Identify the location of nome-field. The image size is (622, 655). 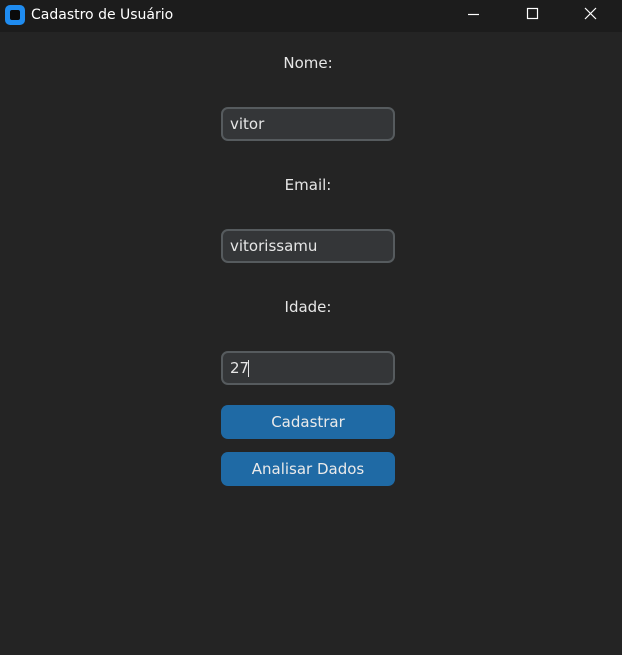
(308, 124).